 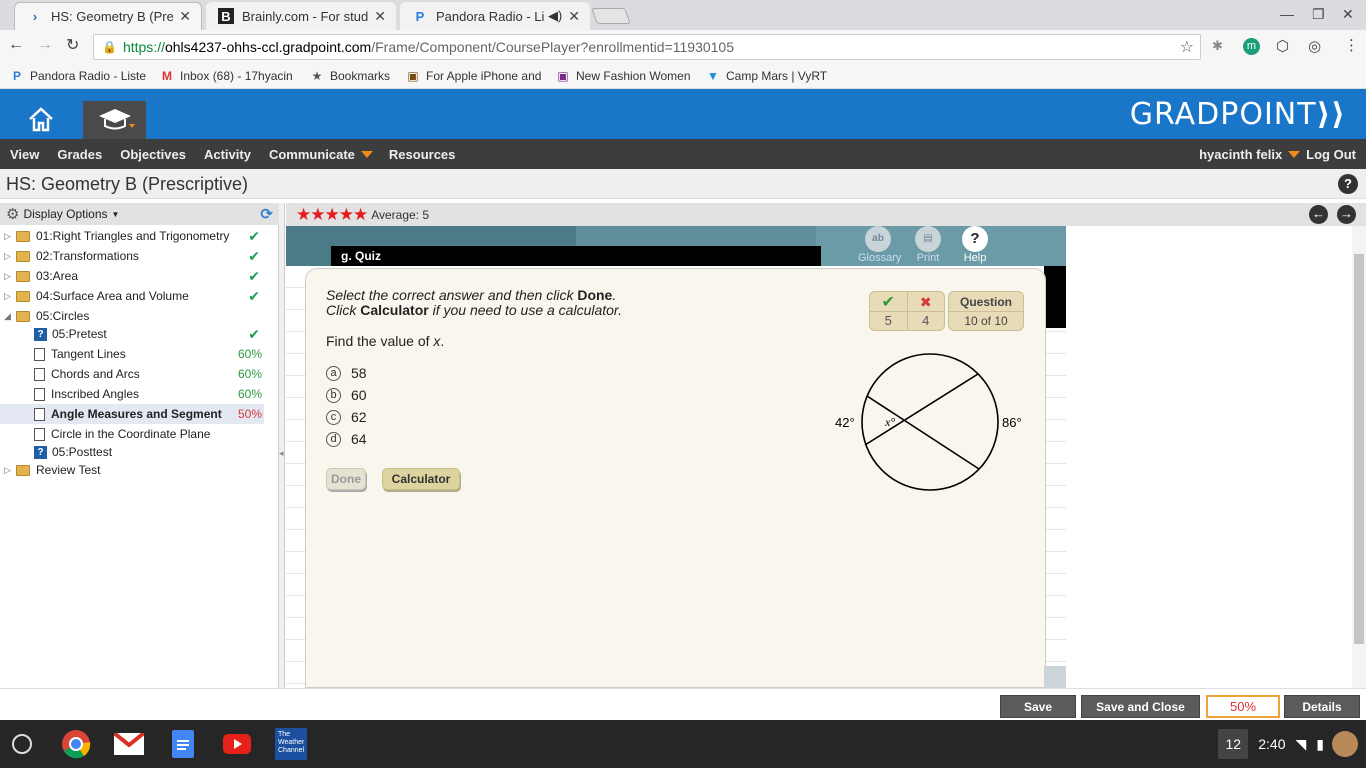 I want to click on tree-item-inscribed-angles: Inscribed Angles 60%, so click(x=132, y=394).